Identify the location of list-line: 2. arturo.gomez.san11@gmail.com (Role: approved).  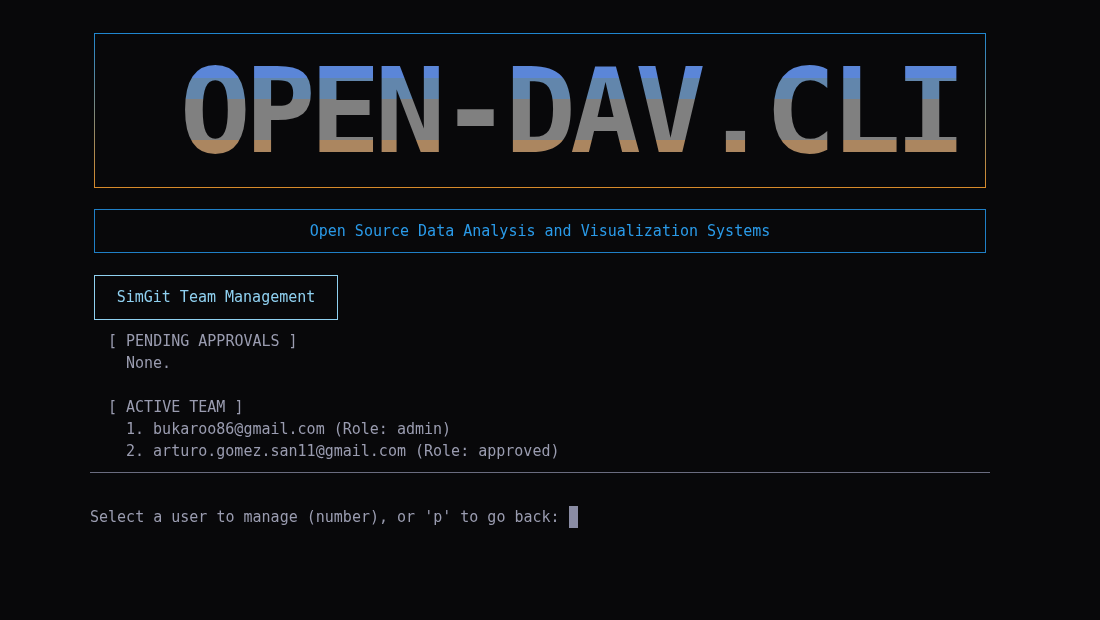
(342, 451).